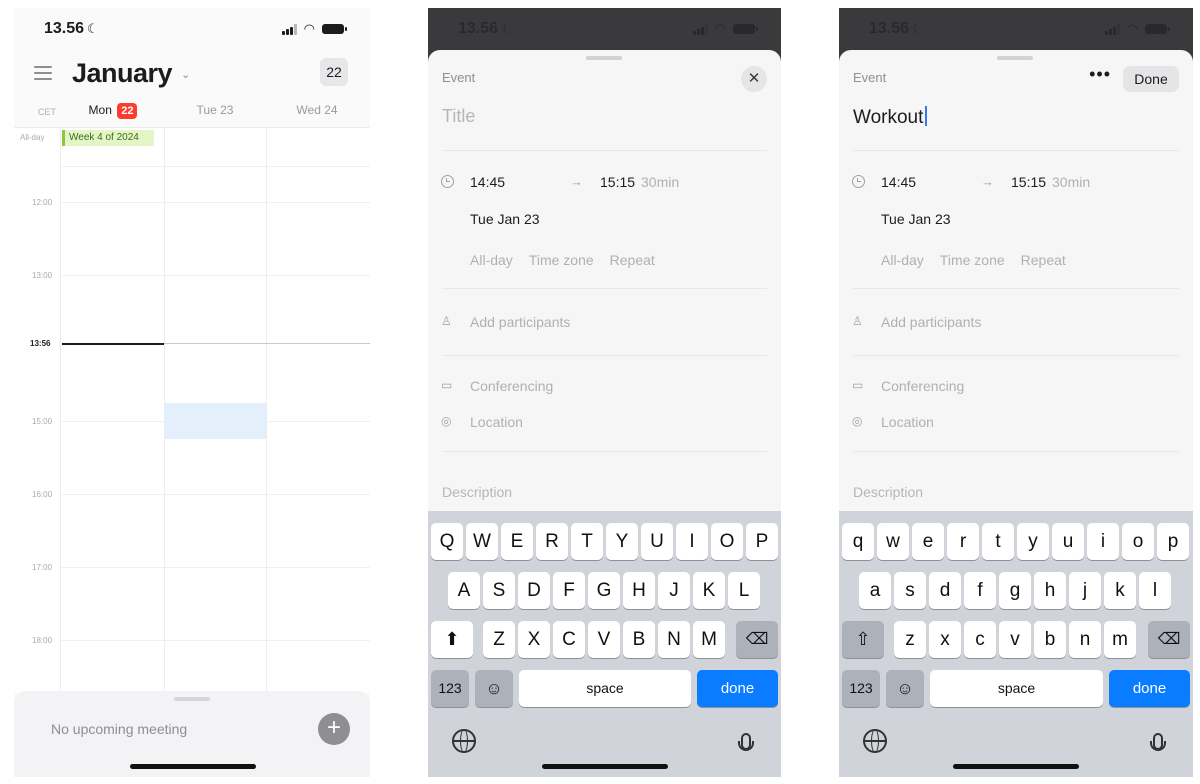  What do you see at coordinates (464, 590) in the screenshot?
I see `key: A` at bounding box center [464, 590].